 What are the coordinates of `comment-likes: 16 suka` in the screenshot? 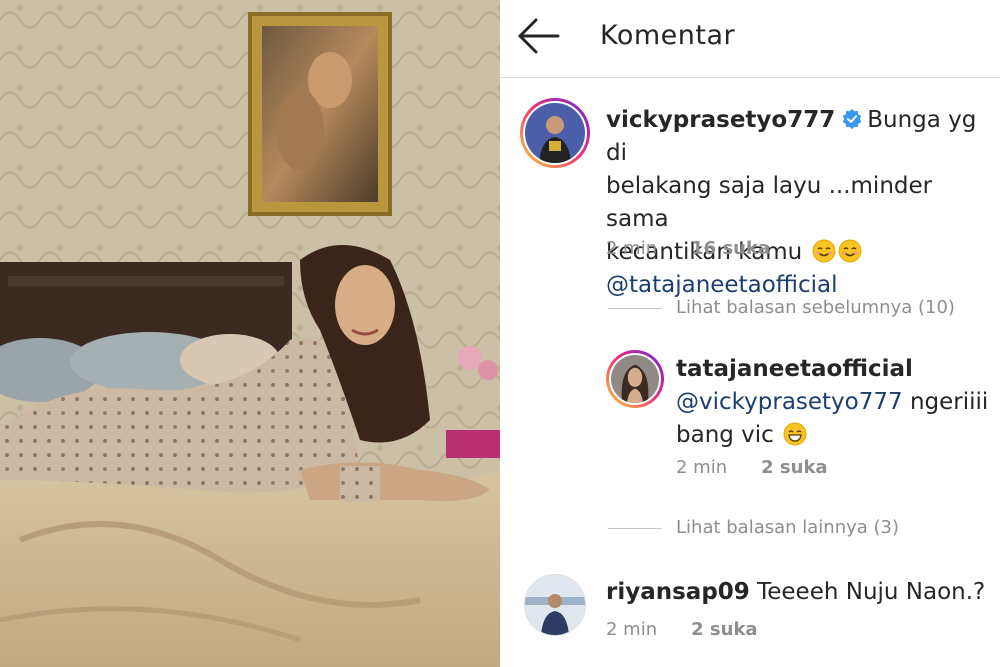 It's located at (730, 248).